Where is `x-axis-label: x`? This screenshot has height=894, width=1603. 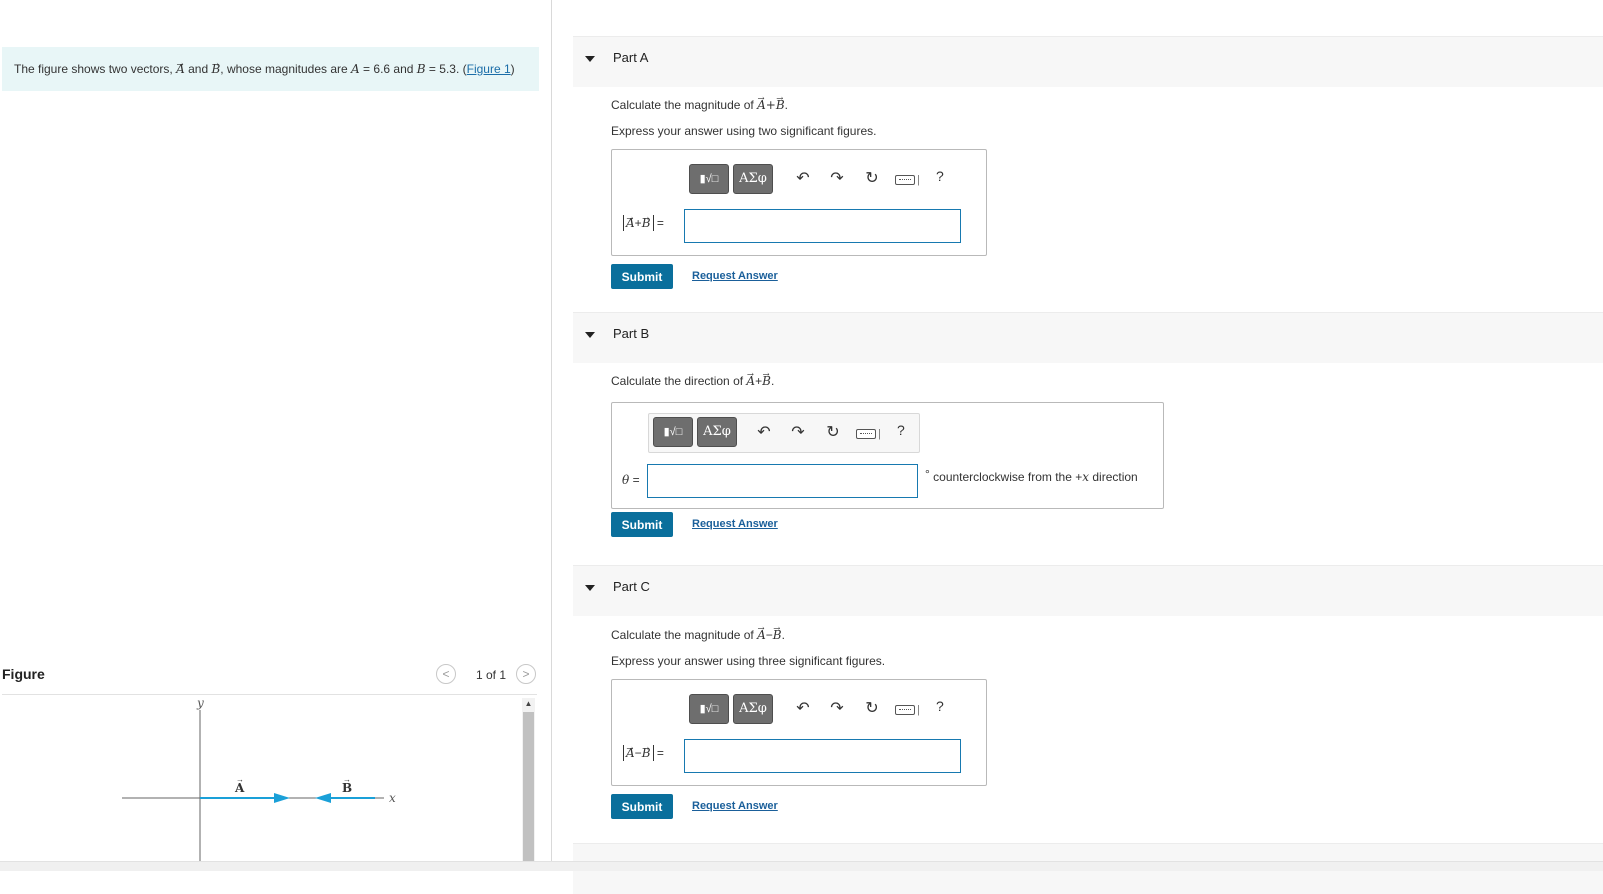
x-axis-label: x is located at coordinates (392, 798).